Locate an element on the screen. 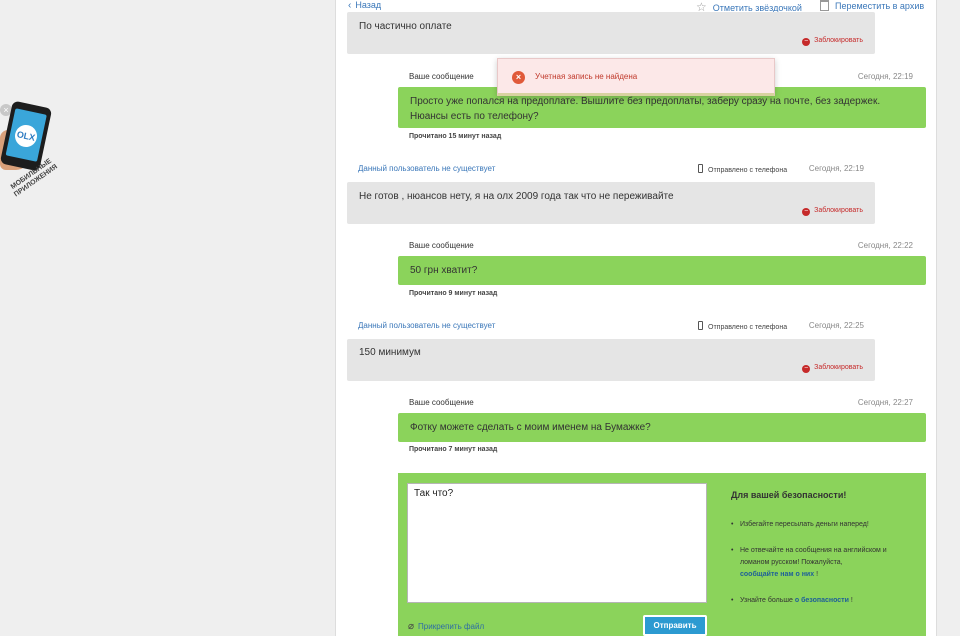 This screenshot has height=636, width=960. toast-message: Учетная запись не найдена is located at coordinates (586, 76).